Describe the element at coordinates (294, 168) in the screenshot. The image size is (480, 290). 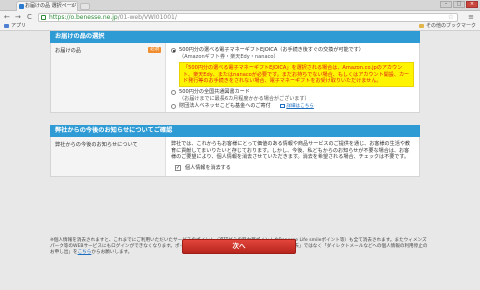
I see `delete-info-option: ✓ 個人情報を消去する` at that location.